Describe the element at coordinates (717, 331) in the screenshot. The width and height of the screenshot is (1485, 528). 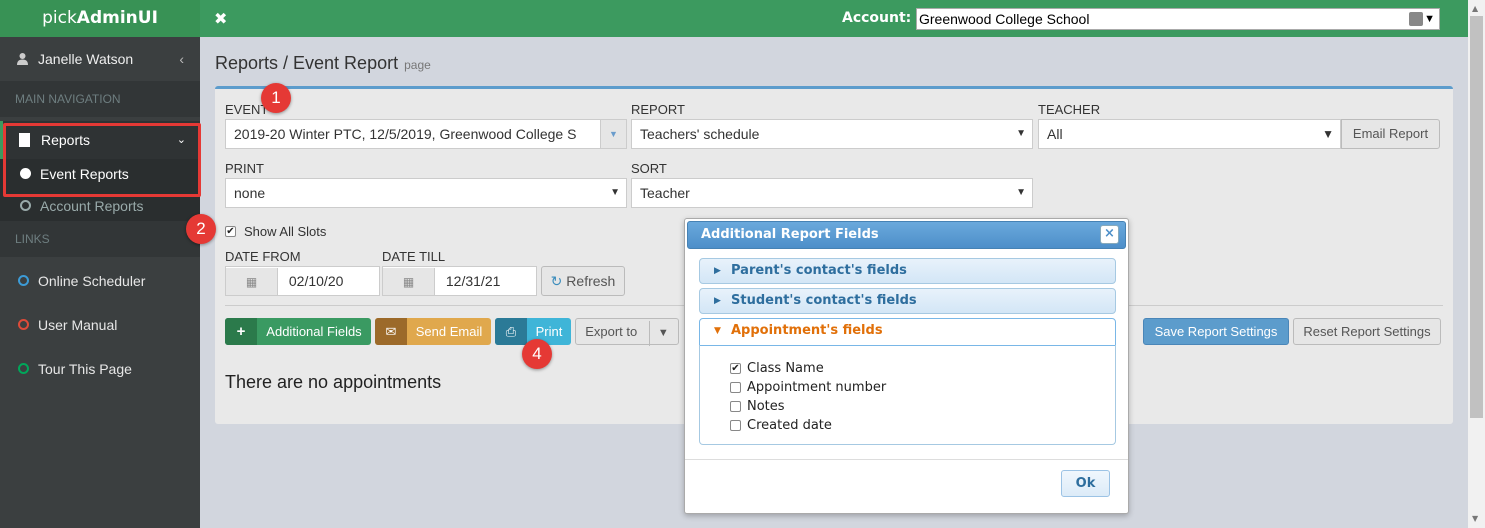
I see `triangle-down-icon: ▼` at that location.